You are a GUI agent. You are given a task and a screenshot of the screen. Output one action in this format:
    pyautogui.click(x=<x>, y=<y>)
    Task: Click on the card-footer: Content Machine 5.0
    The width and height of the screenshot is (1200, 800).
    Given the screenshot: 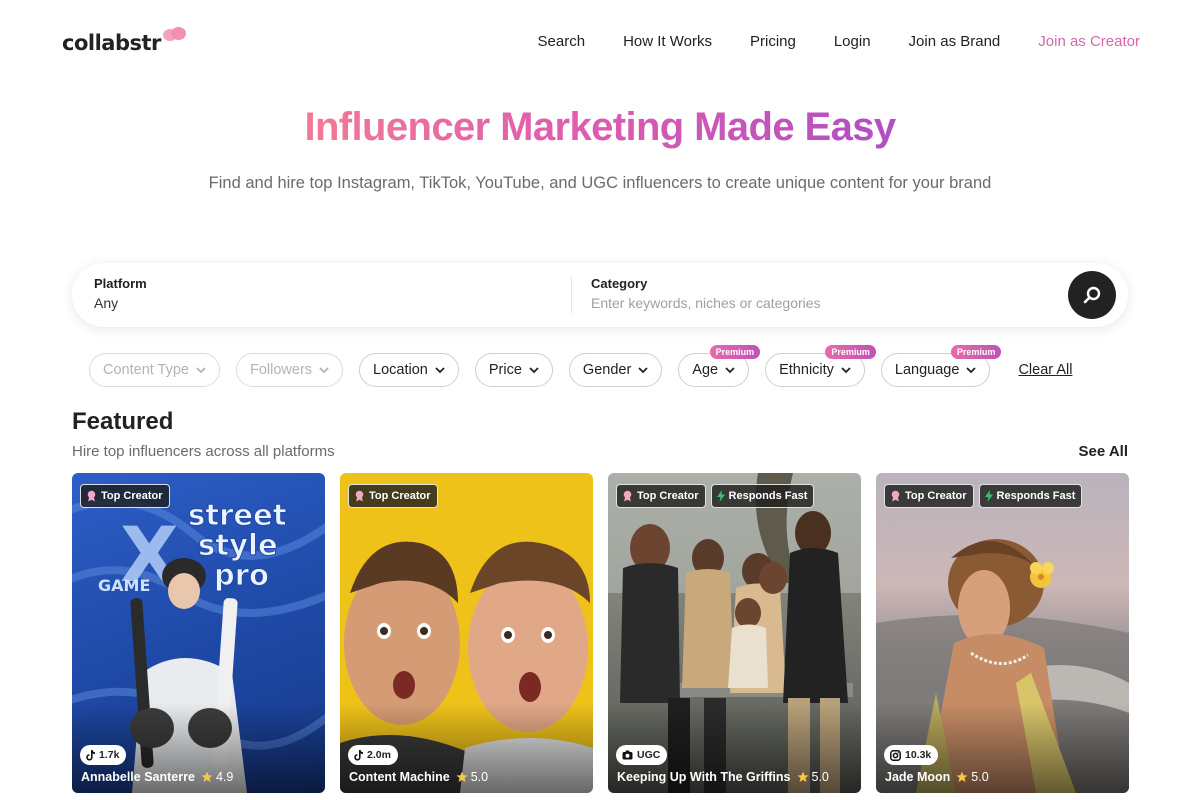 What is the action you would take?
    pyautogui.click(x=418, y=777)
    